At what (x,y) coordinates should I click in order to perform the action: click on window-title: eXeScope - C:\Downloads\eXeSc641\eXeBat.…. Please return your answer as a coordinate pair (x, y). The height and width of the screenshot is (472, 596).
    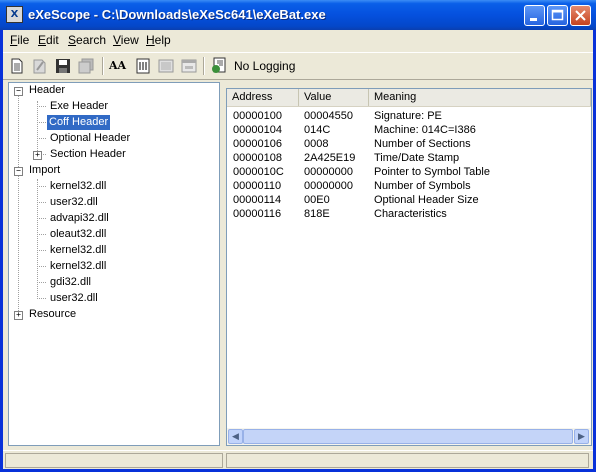
    Looking at the image, I should click on (177, 14).